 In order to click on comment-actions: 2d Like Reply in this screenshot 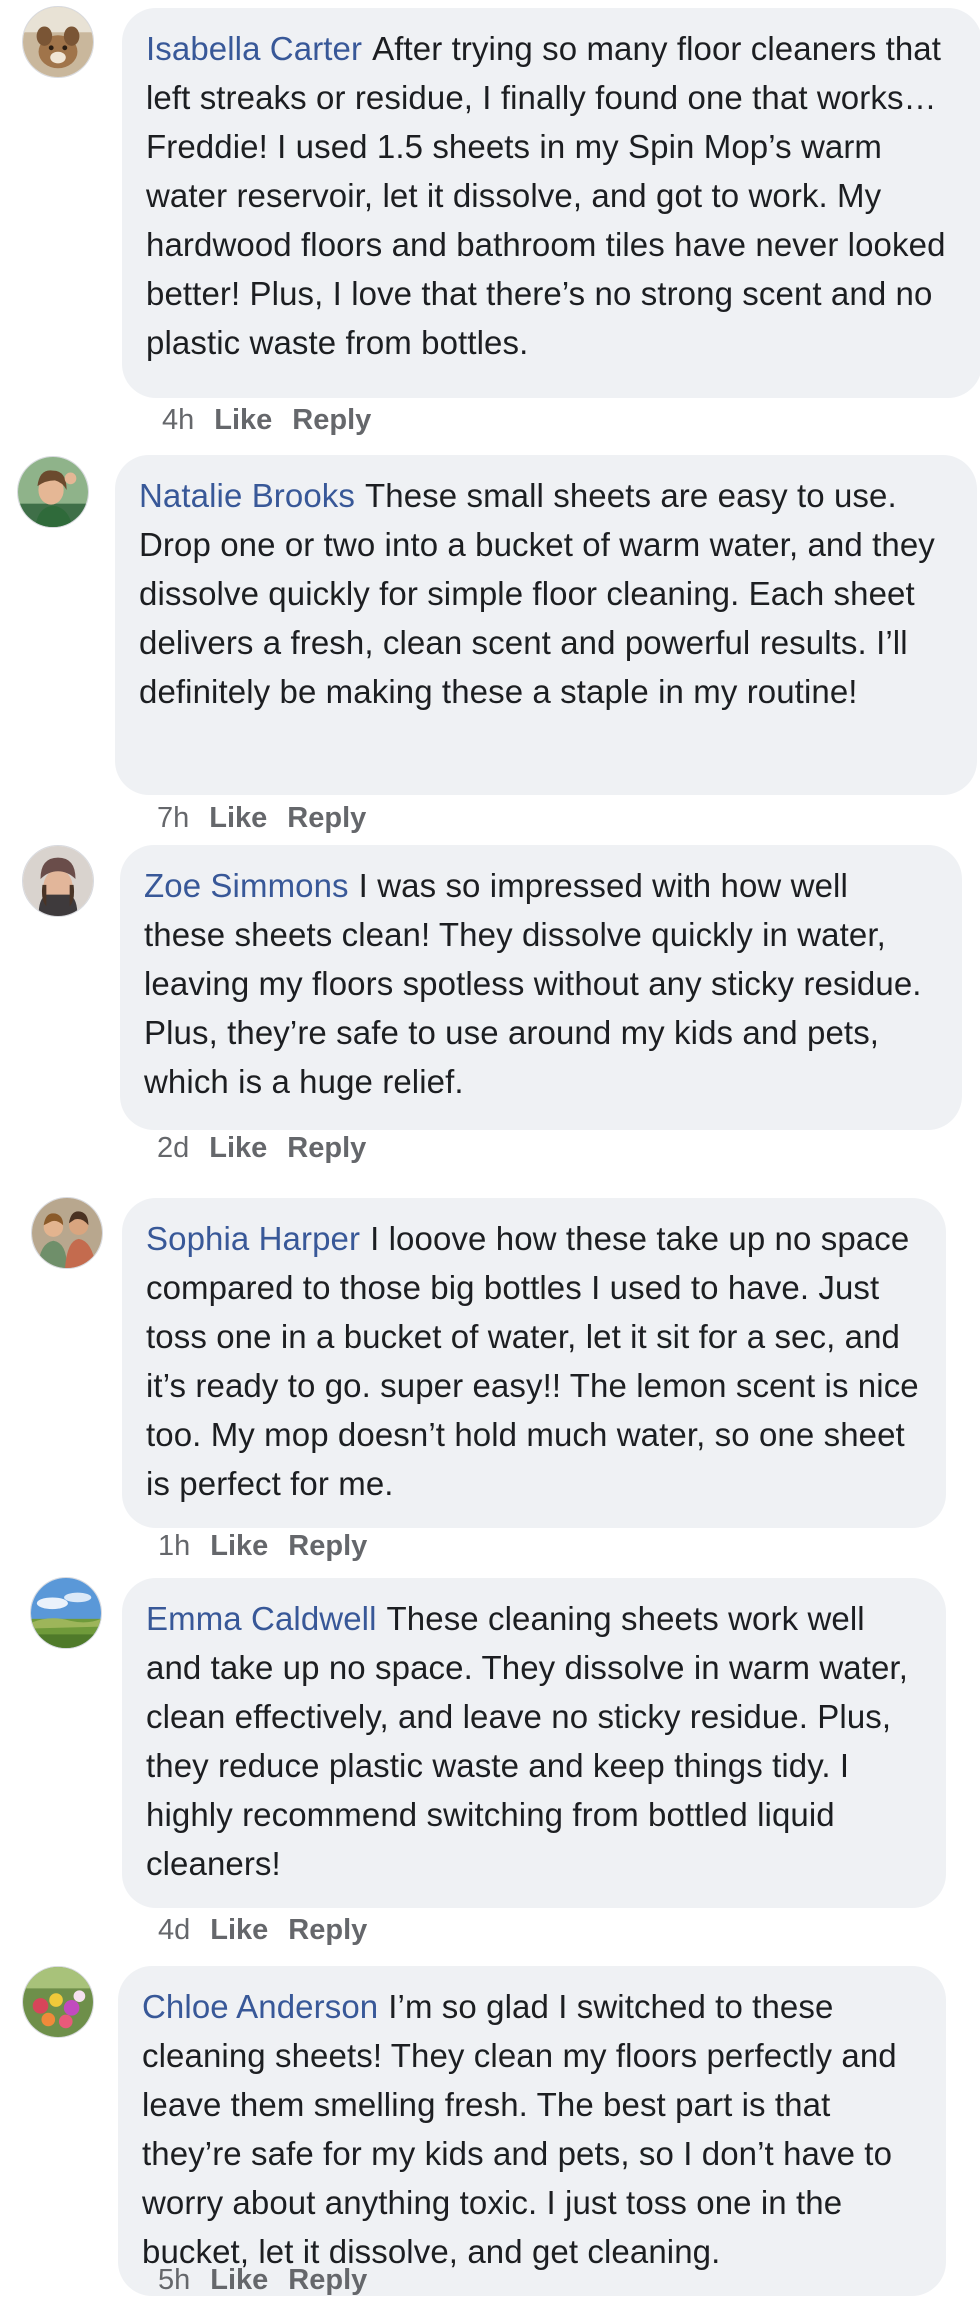, I will do `click(271, 1148)`.